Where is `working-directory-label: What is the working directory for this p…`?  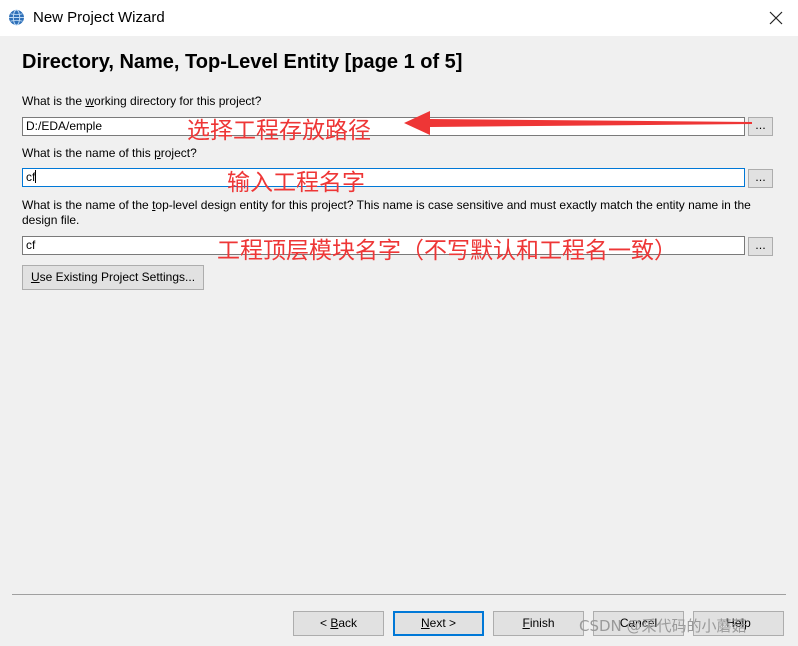 working-directory-label: What is the working directory for this p… is located at coordinates (142, 101).